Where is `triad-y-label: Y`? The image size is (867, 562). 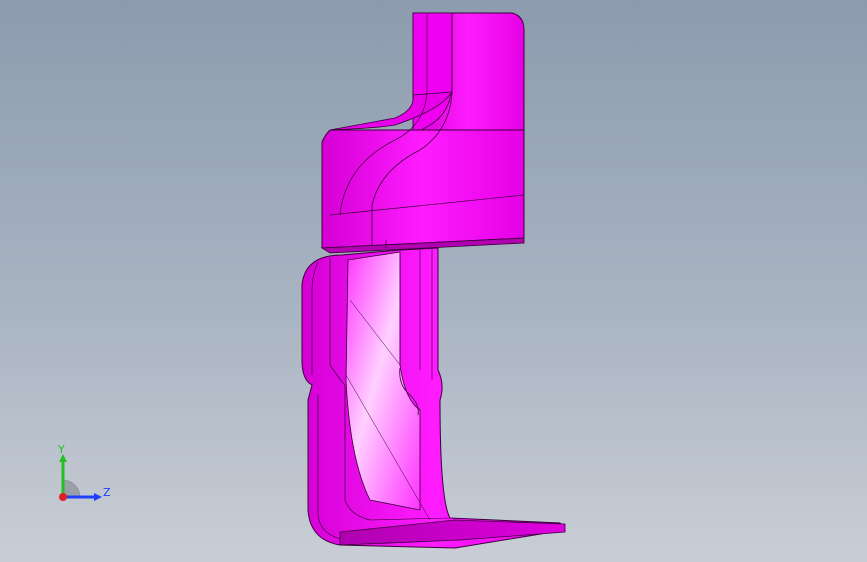 triad-y-label: Y is located at coordinates (61, 449).